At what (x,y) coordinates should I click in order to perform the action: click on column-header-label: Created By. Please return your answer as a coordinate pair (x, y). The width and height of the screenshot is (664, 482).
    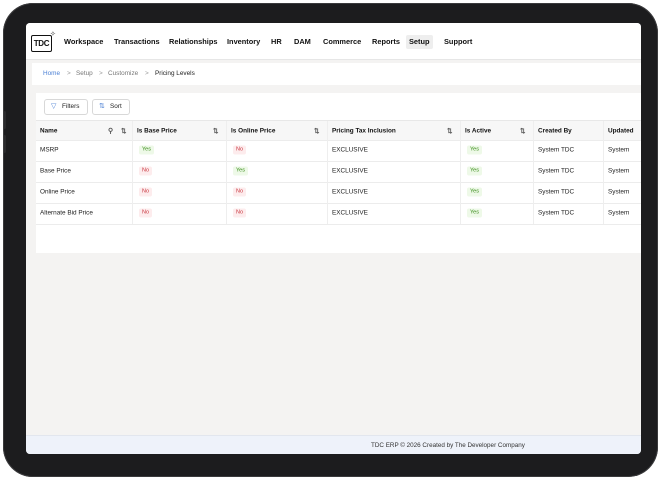
    Looking at the image, I should click on (555, 130).